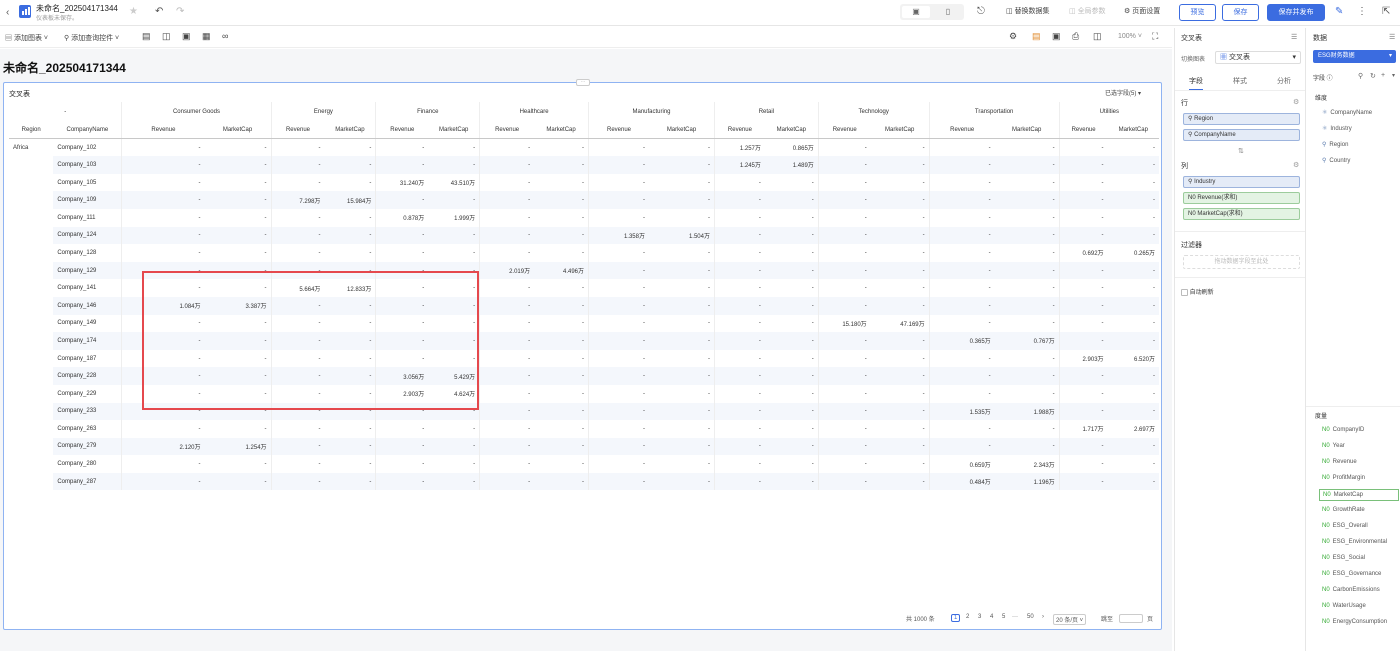 Image resolution: width=1400 pixels, height=651 pixels. I want to click on page-4: 4, so click(991, 617).